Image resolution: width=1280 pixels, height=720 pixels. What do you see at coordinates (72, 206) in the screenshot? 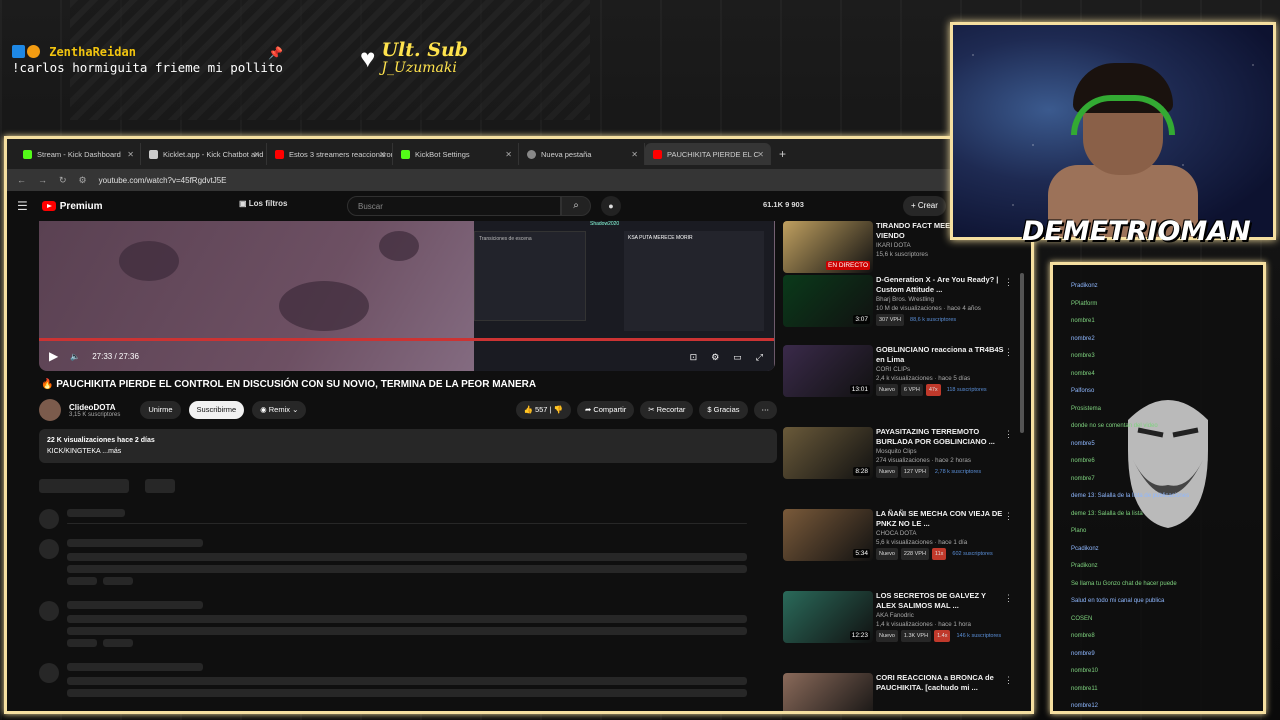
I see `yt-logo: Premium` at bounding box center [72, 206].